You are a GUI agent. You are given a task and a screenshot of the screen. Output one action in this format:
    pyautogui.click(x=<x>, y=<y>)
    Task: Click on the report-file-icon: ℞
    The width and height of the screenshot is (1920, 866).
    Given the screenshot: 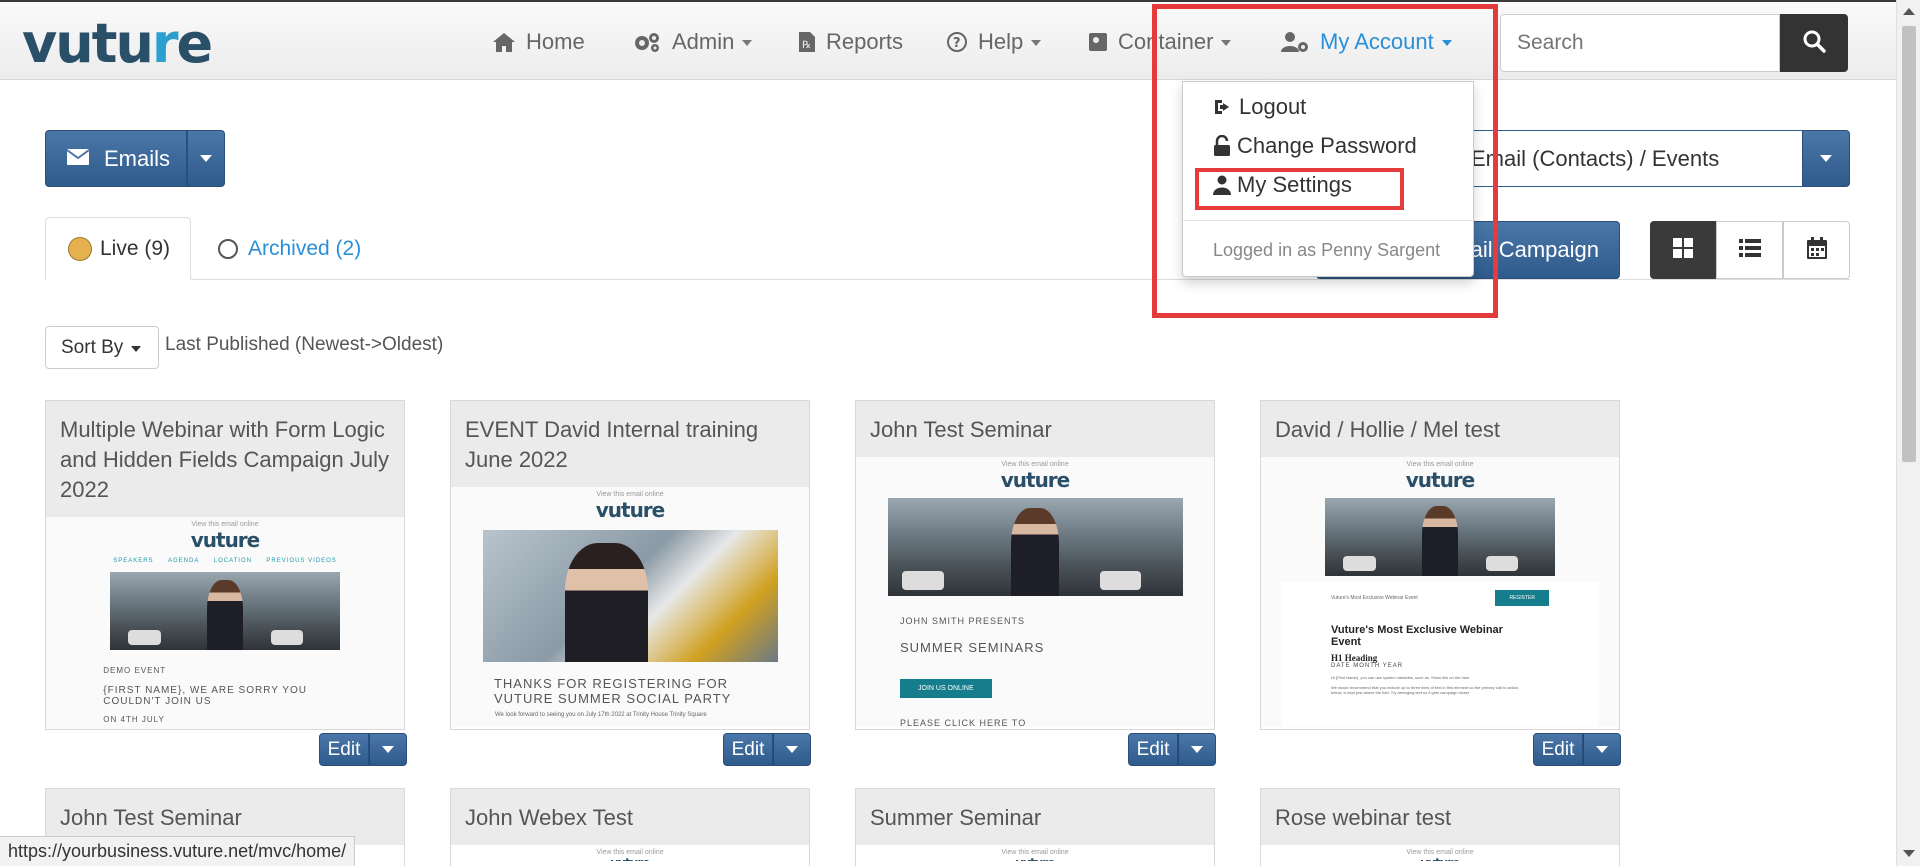 What is the action you would take?
    pyautogui.click(x=807, y=42)
    